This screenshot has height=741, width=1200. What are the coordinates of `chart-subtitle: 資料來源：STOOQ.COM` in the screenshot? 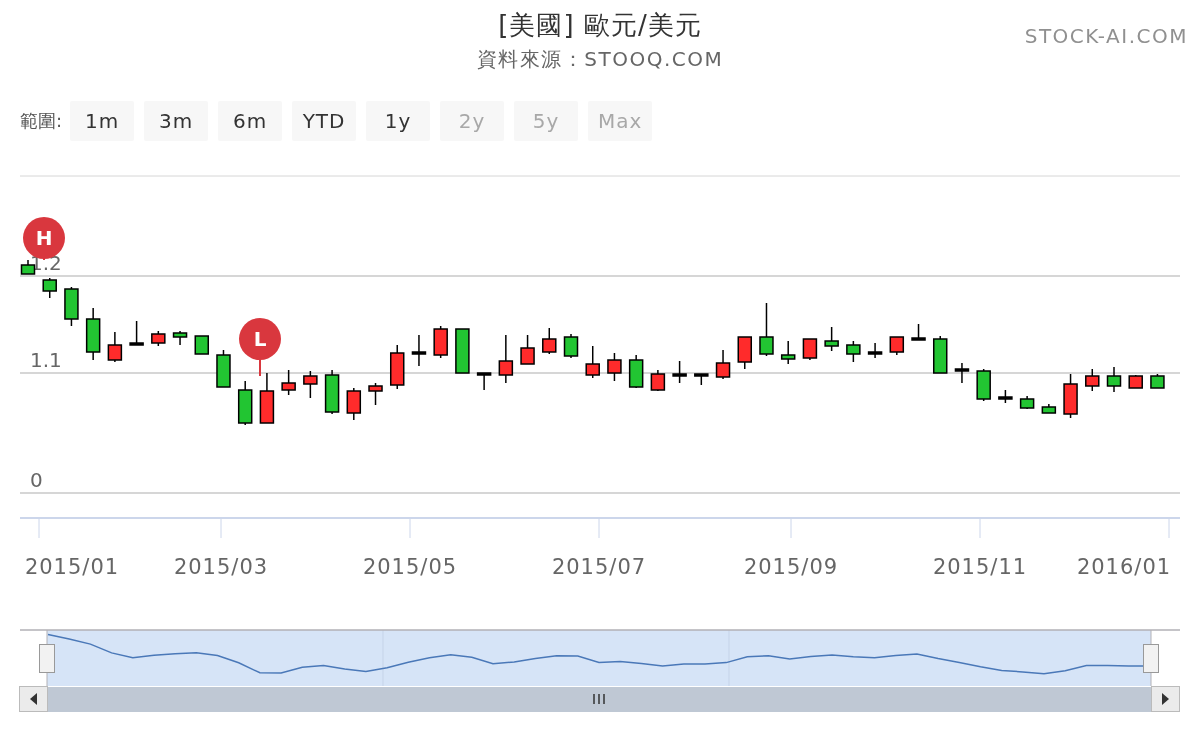 It's located at (600, 59).